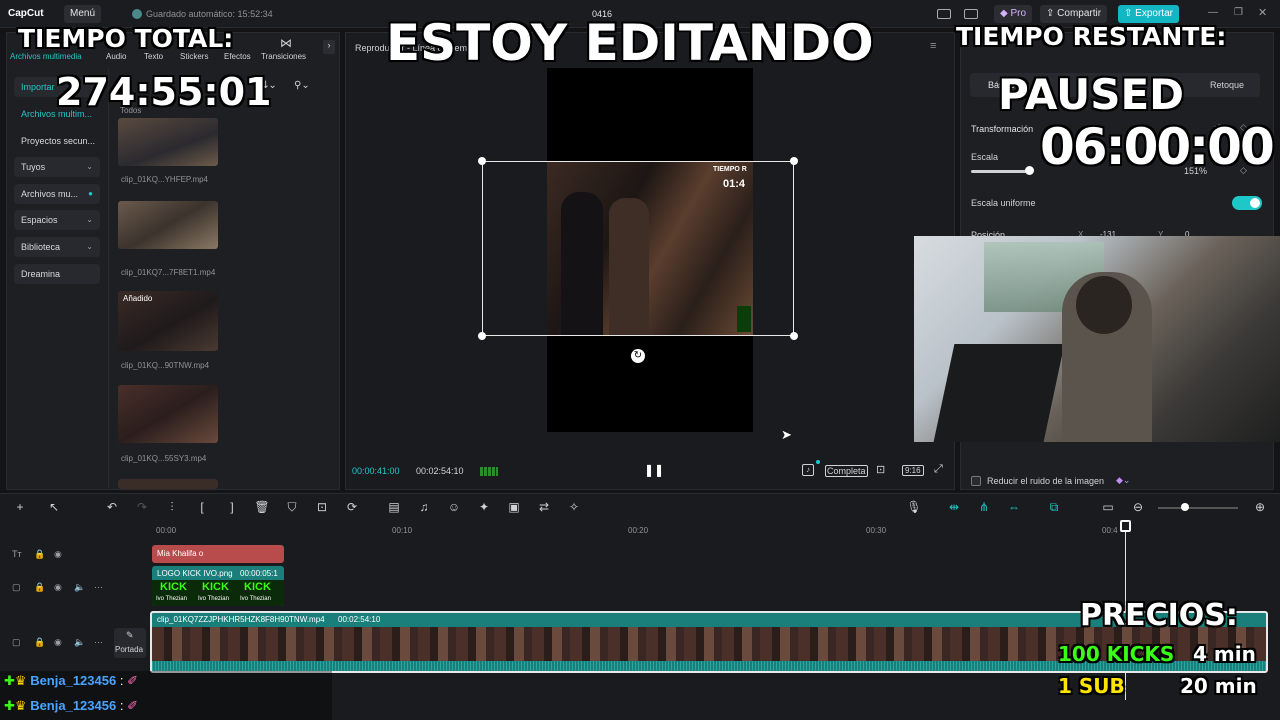 This screenshot has width=1280, height=720. Describe the element at coordinates (944, 14) in the screenshot. I see `layout-icon` at that location.